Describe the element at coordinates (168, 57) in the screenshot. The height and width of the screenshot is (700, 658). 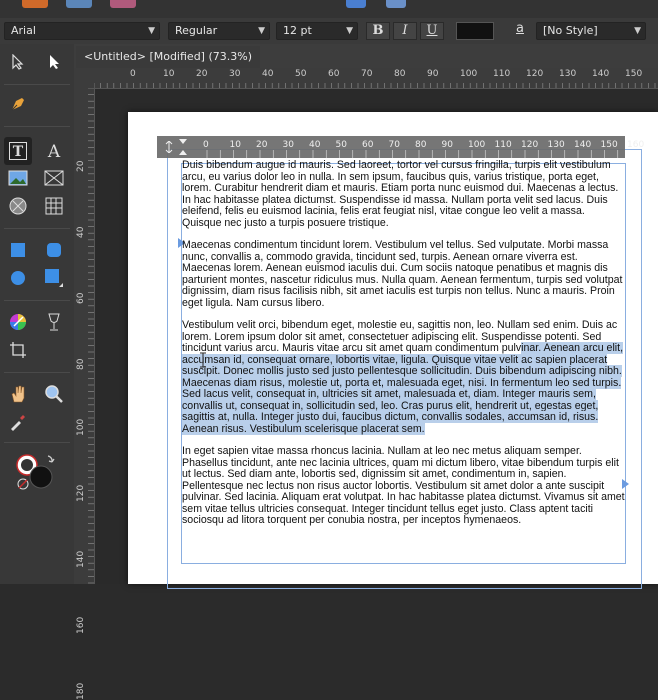
I see `document-tab: <Untitled> [Modified] (73.3%)` at that location.